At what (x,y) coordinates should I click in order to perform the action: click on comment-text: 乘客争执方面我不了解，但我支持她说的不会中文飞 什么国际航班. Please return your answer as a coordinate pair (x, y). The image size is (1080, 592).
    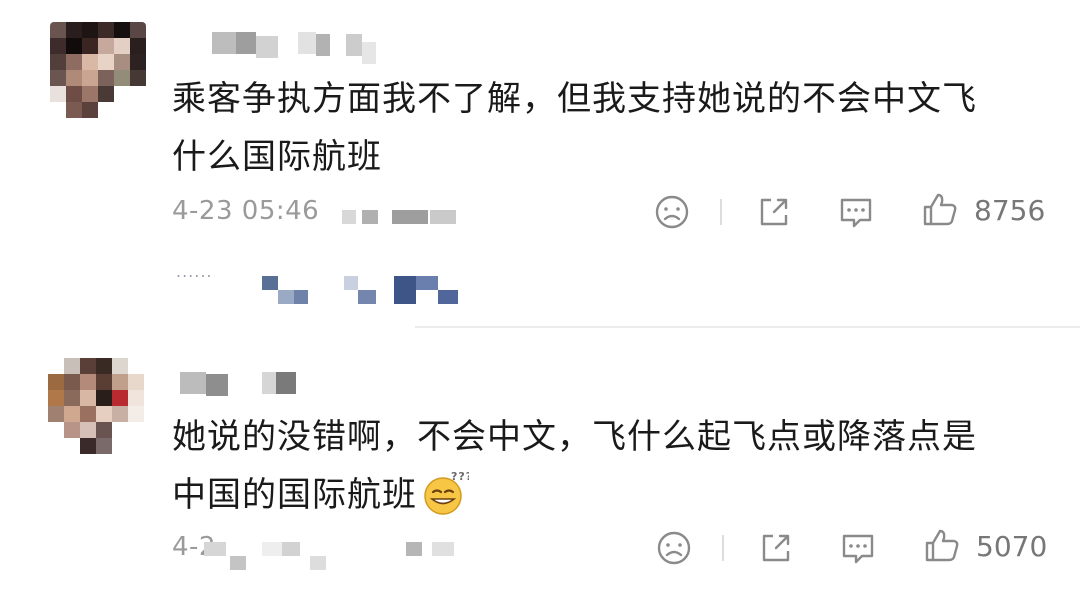
    Looking at the image, I should click on (574, 128).